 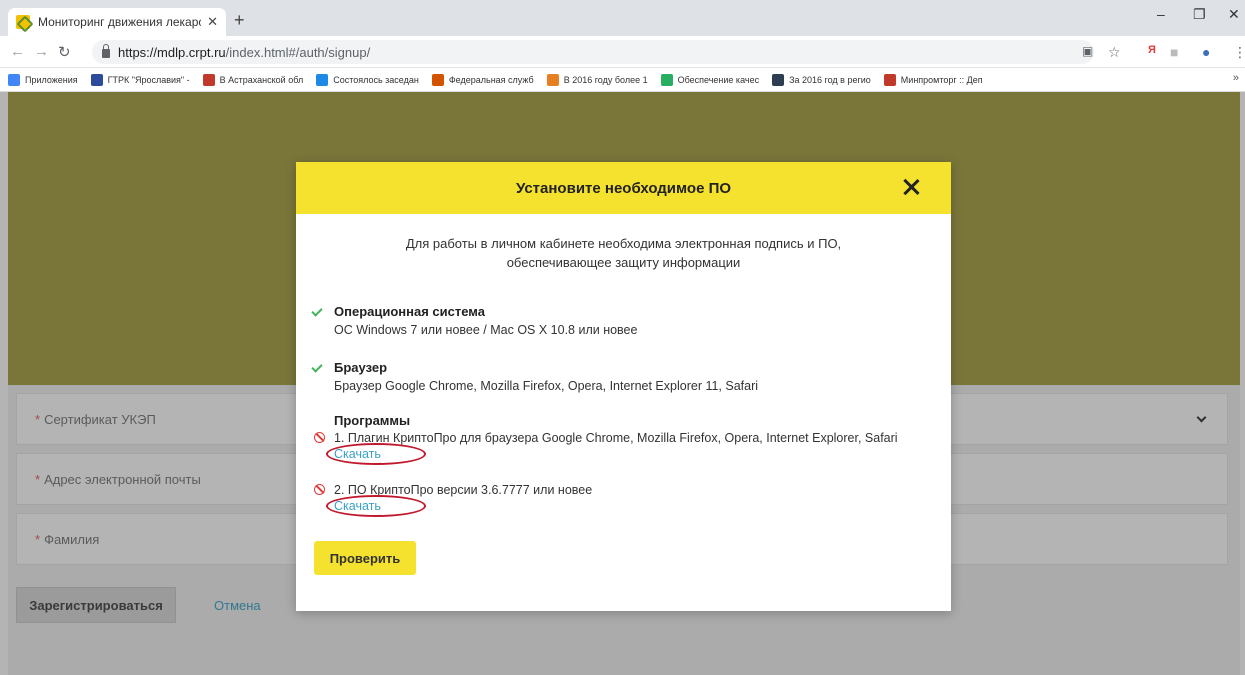 I want to click on forward-arrow-icon: →, so click(x=41, y=51).